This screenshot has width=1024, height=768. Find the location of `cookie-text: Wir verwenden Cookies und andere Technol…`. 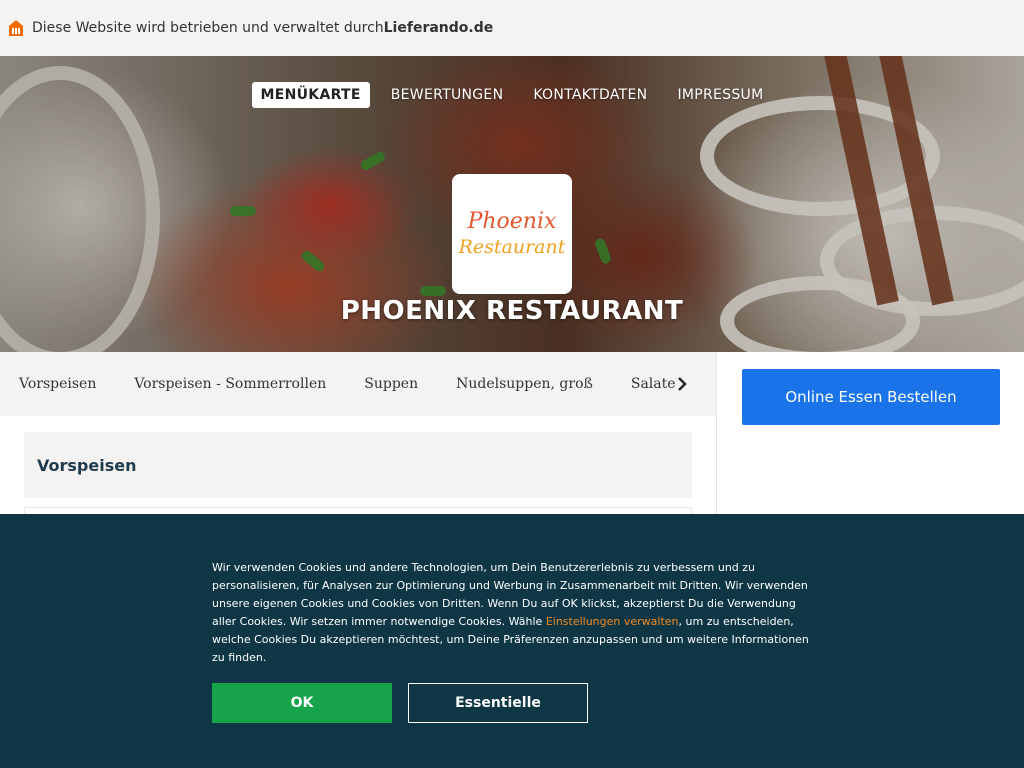

cookie-text: Wir verwenden Cookies und andere Technol… is located at coordinates (514, 613).